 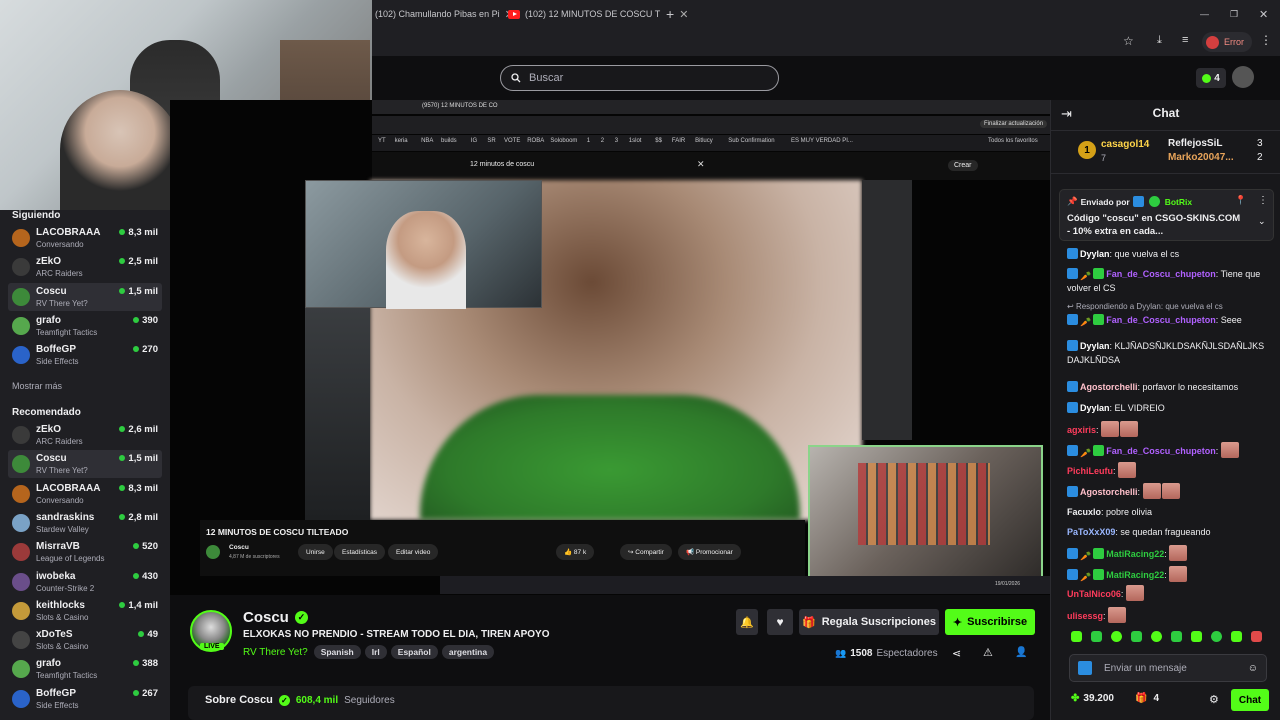 I want to click on channel-game: ARC Raiders, so click(x=59, y=274).